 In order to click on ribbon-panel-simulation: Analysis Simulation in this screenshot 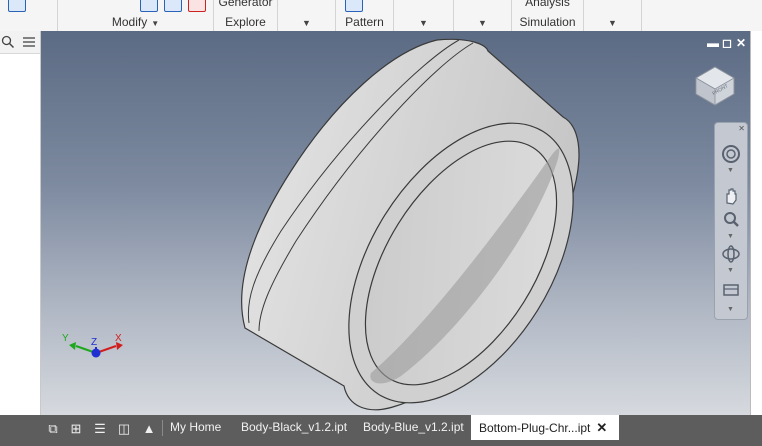, I will do `click(548, 15)`.